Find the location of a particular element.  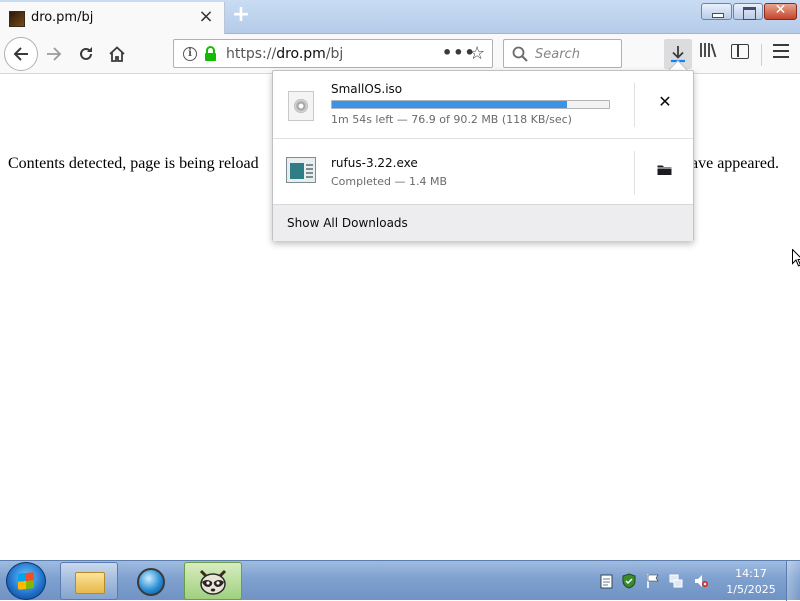

show-all-downloads-button: Show All Downloads is located at coordinates (347, 223).